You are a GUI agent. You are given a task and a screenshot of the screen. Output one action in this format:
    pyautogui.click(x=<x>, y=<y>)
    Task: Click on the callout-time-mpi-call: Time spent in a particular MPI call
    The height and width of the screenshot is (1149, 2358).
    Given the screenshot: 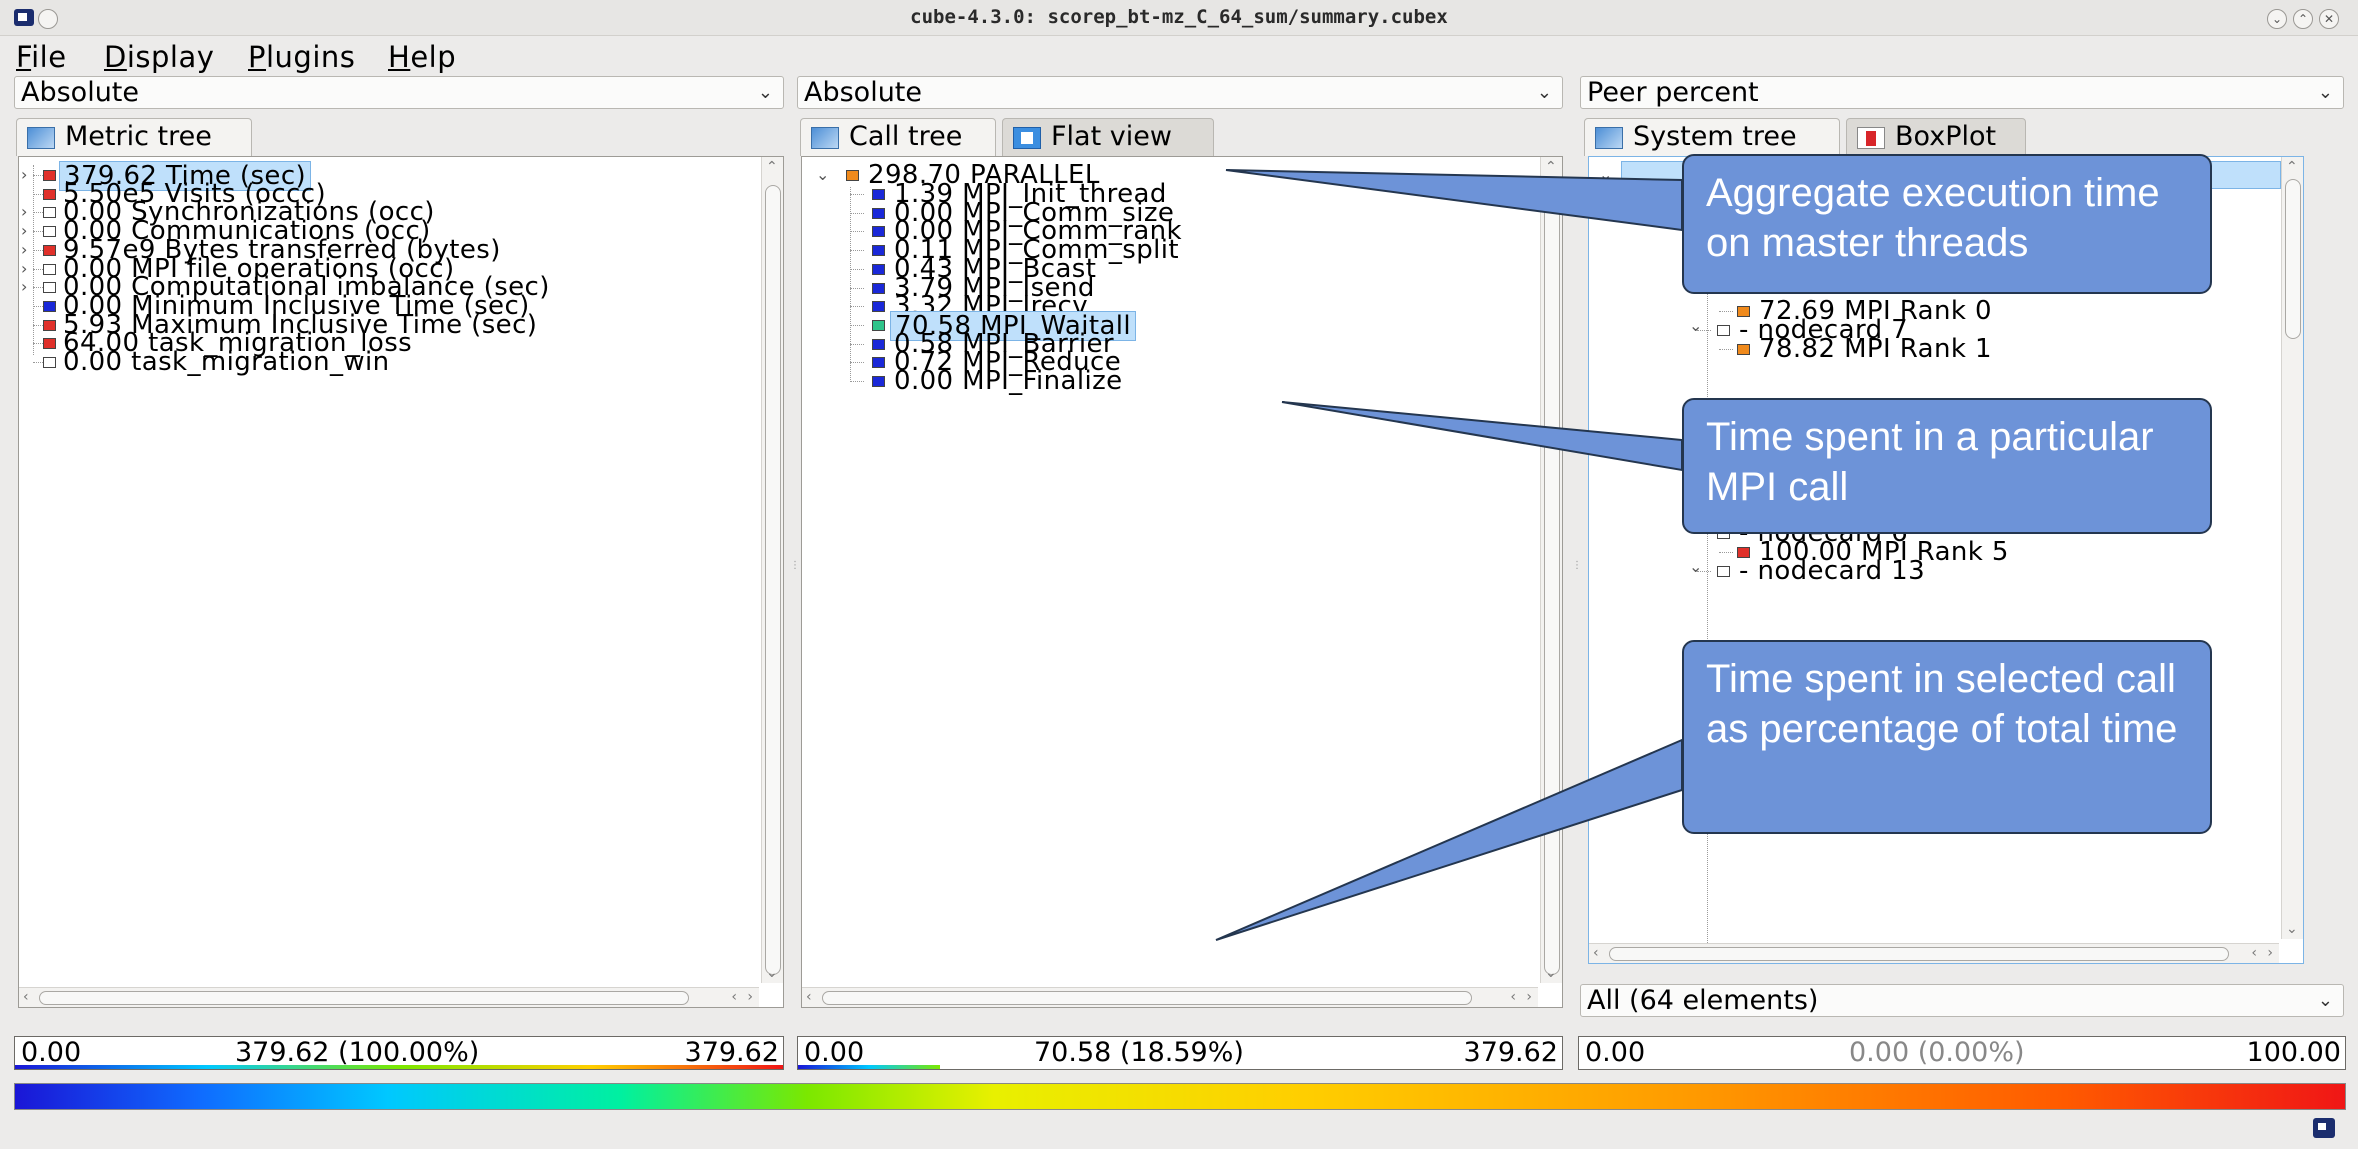 What is the action you would take?
    pyautogui.click(x=1947, y=466)
    